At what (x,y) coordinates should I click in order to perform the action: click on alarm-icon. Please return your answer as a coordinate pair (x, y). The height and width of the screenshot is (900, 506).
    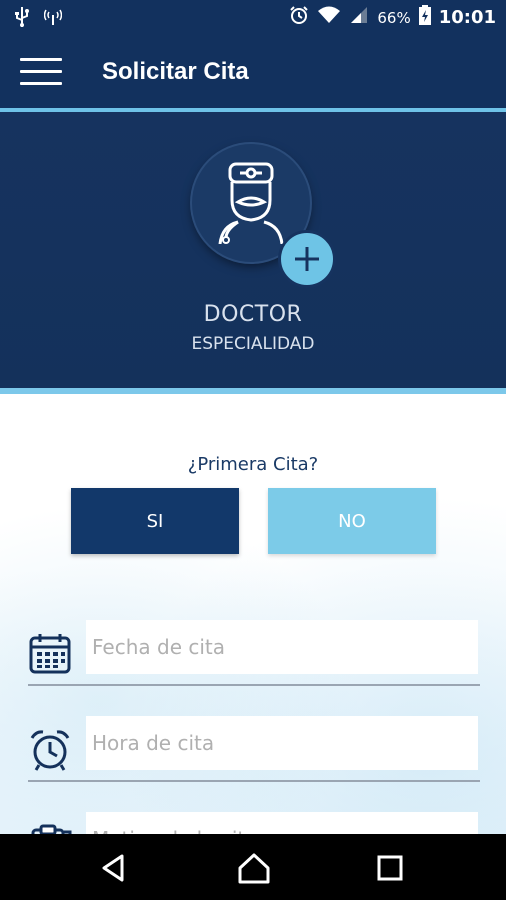
    Looking at the image, I should click on (299, 17).